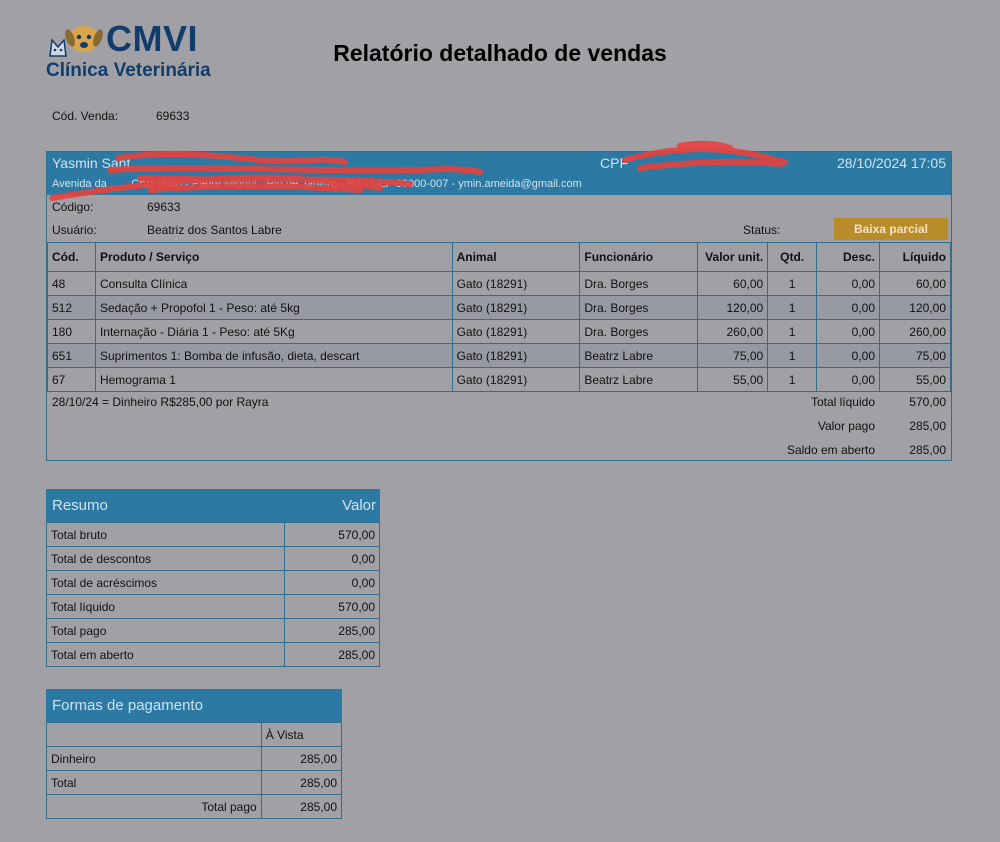 Image resolution: width=1000 pixels, height=842 pixels. What do you see at coordinates (165, 654) in the screenshot?
I see `summary-label: Total em aberto` at bounding box center [165, 654].